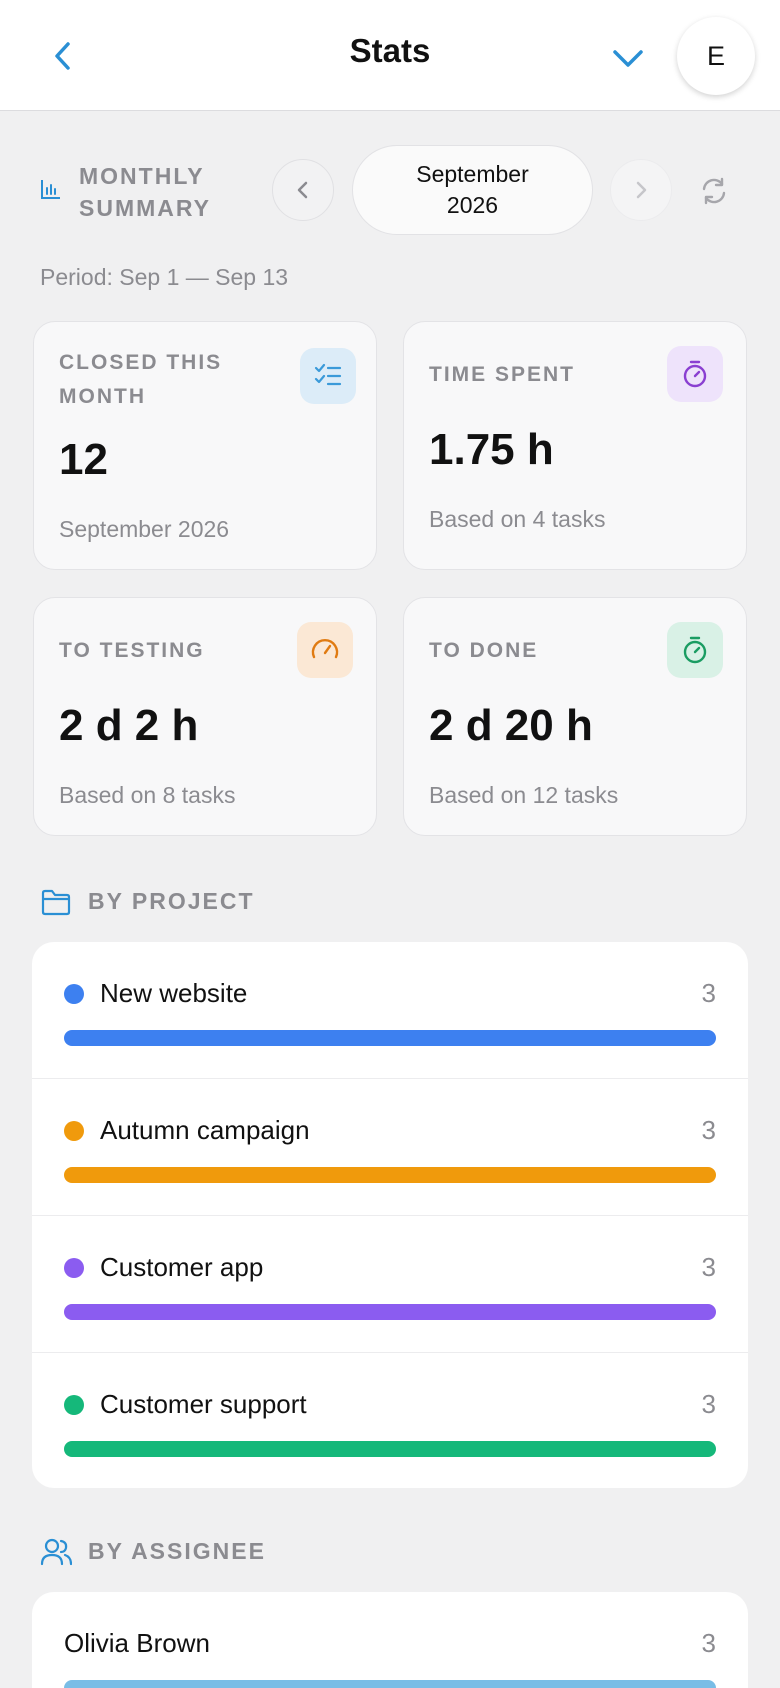  I want to click on timer-icon, so click(695, 650).